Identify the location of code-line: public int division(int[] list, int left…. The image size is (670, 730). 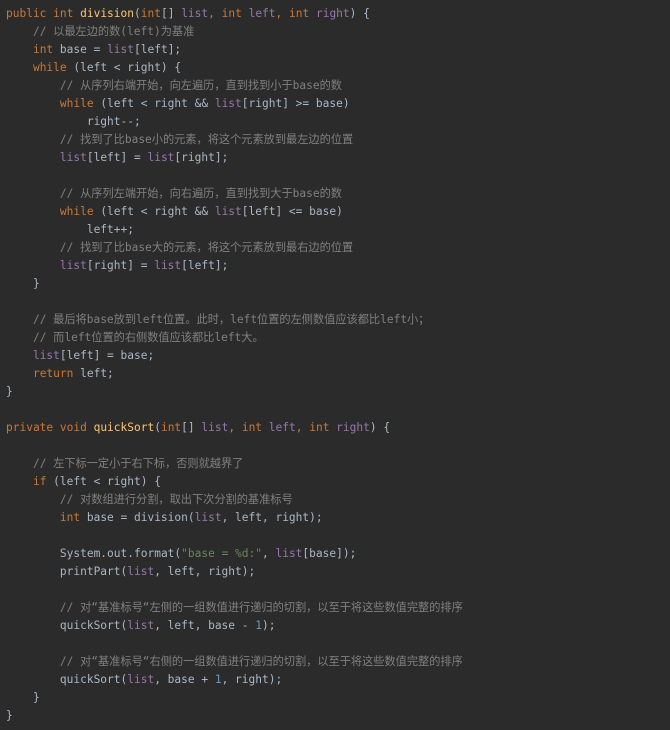
(335, 14).